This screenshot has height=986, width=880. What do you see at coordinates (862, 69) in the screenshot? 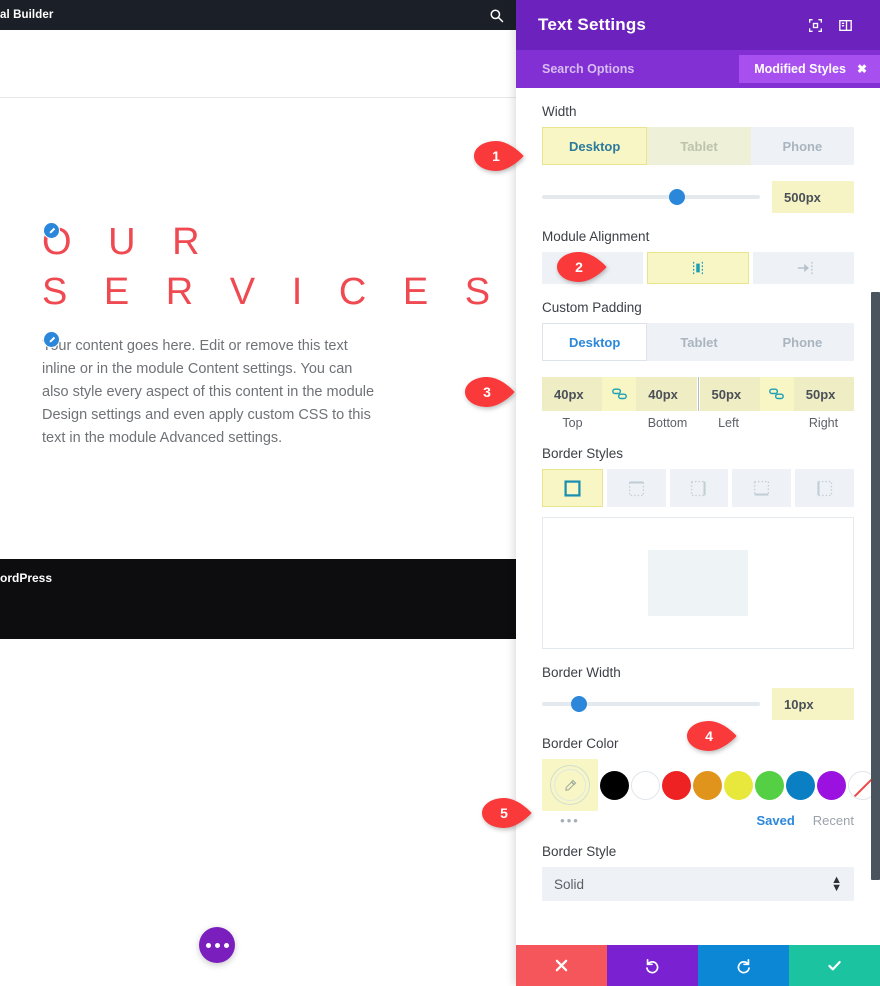
I see `close-icon: ✖` at bounding box center [862, 69].